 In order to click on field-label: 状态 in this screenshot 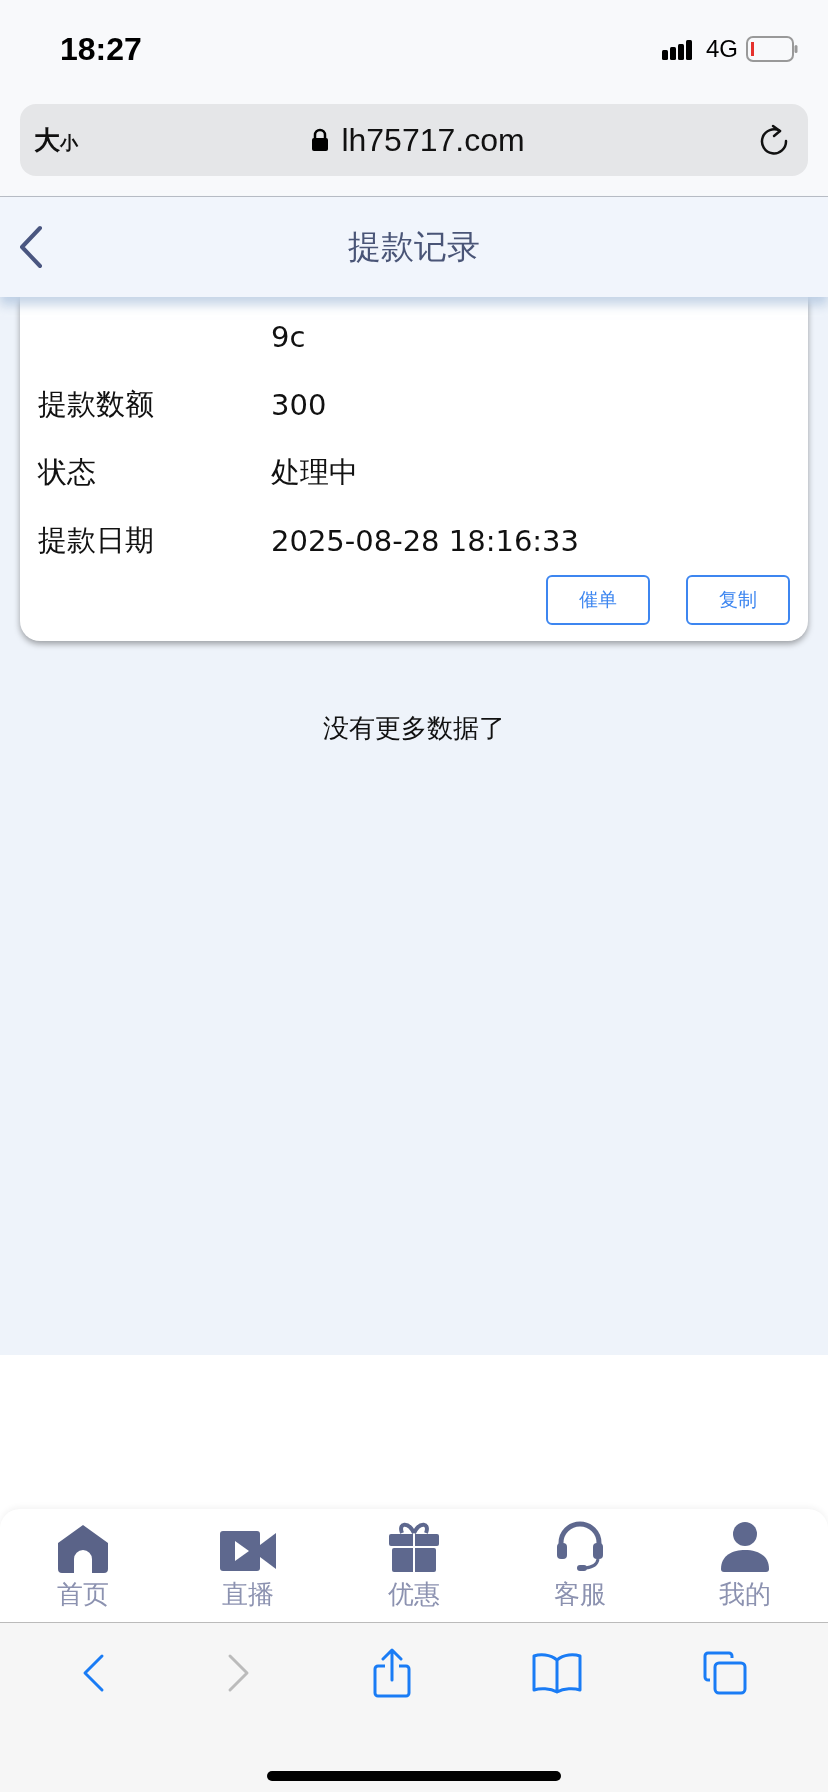, I will do `click(67, 472)`.